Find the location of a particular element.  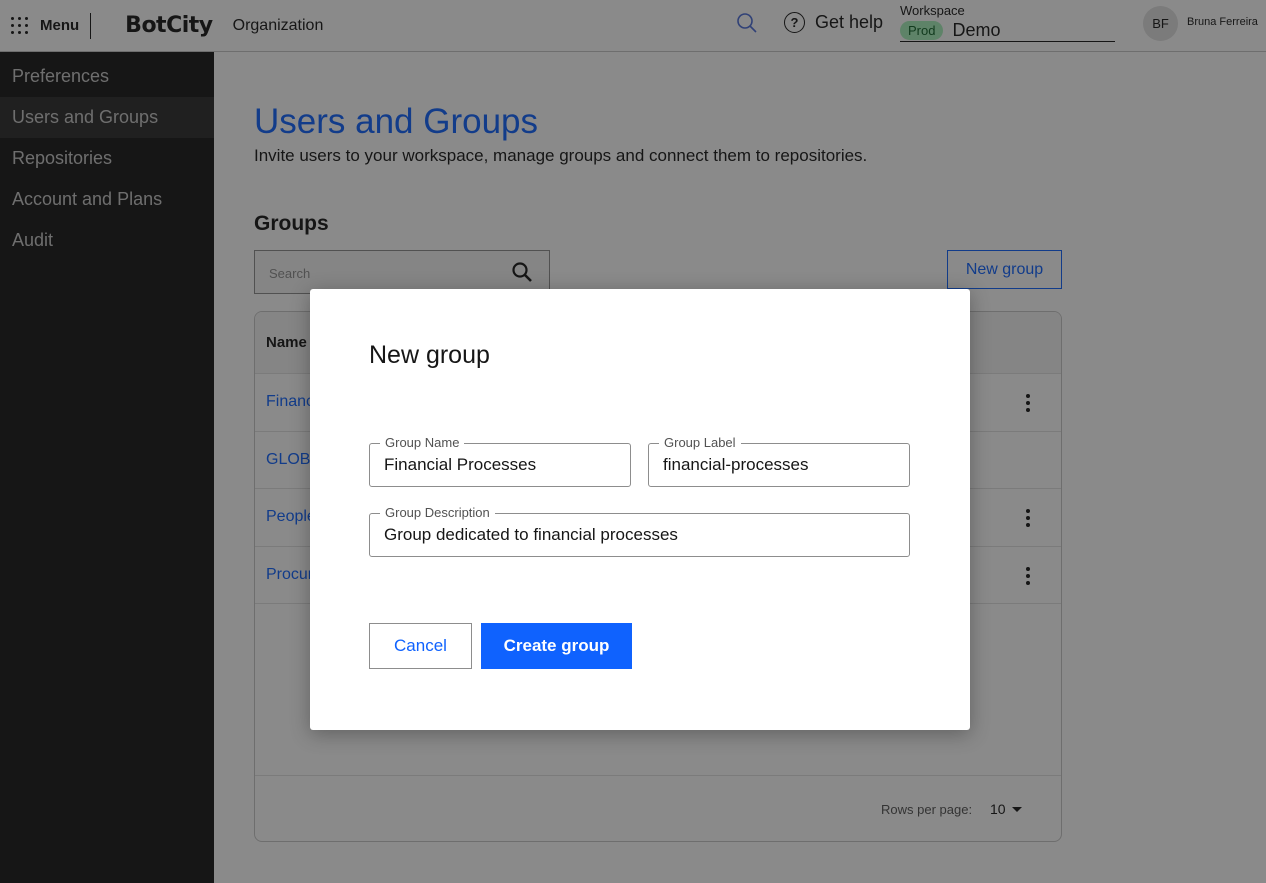

cancel-button: Cancel is located at coordinates (420, 646).